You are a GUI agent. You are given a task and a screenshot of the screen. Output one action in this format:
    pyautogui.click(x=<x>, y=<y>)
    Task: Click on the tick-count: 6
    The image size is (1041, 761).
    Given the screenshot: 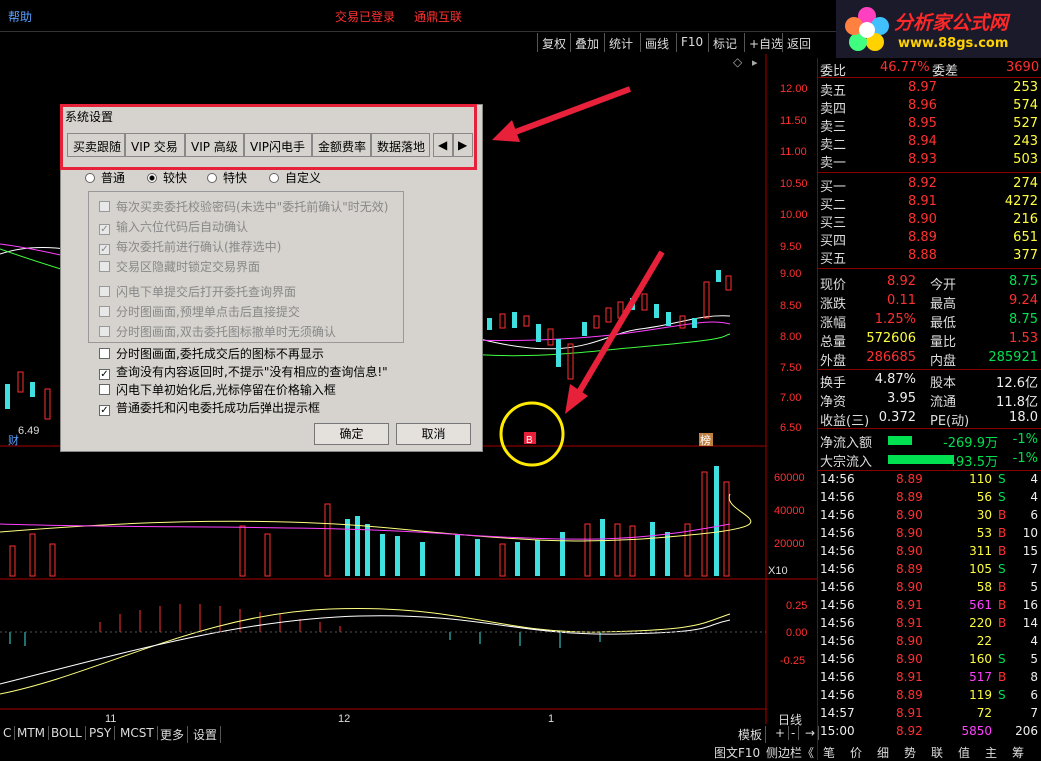 What is the action you would take?
    pyautogui.click(x=1034, y=695)
    